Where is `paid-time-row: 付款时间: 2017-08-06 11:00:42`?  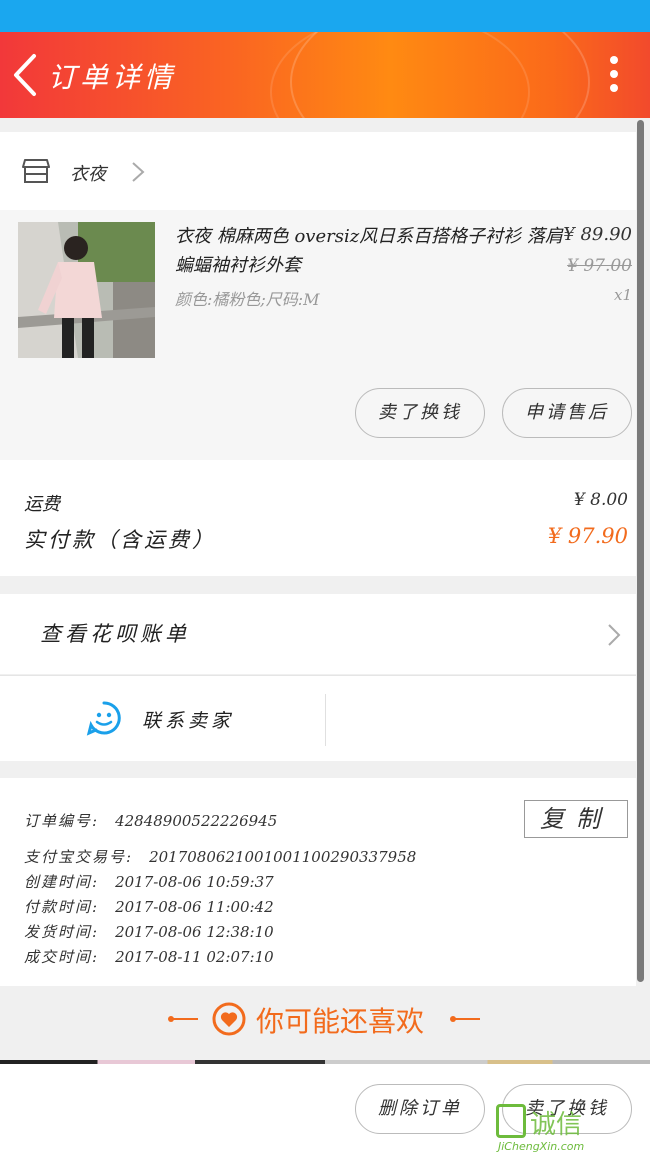
paid-time-row: 付款时间: 2017-08-06 11:00:42 is located at coordinates (149, 906).